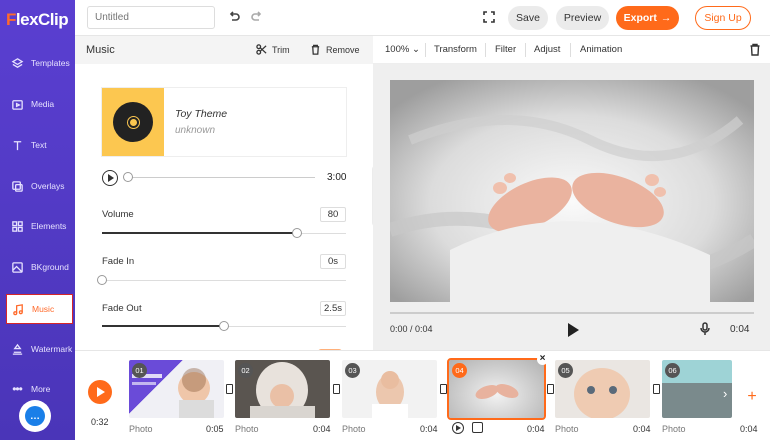  I want to click on sidebar-item-watermark: Watermark, so click(39, 349).